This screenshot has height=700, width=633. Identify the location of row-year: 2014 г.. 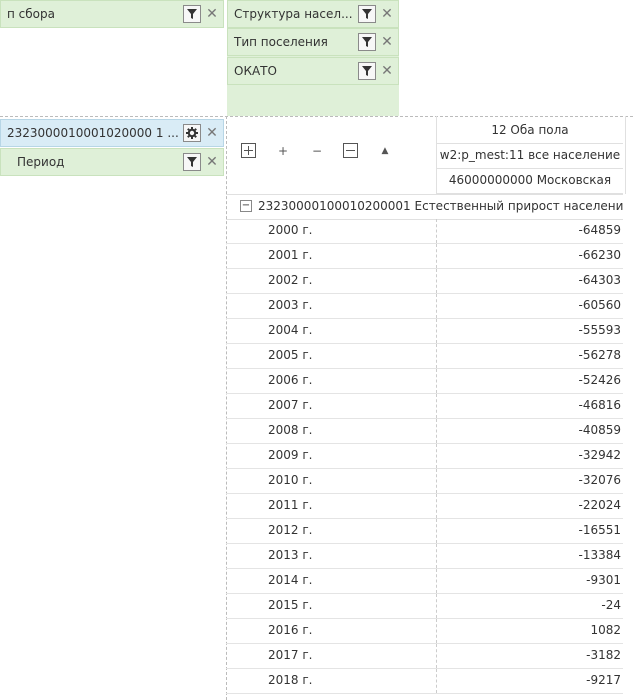
(290, 580).